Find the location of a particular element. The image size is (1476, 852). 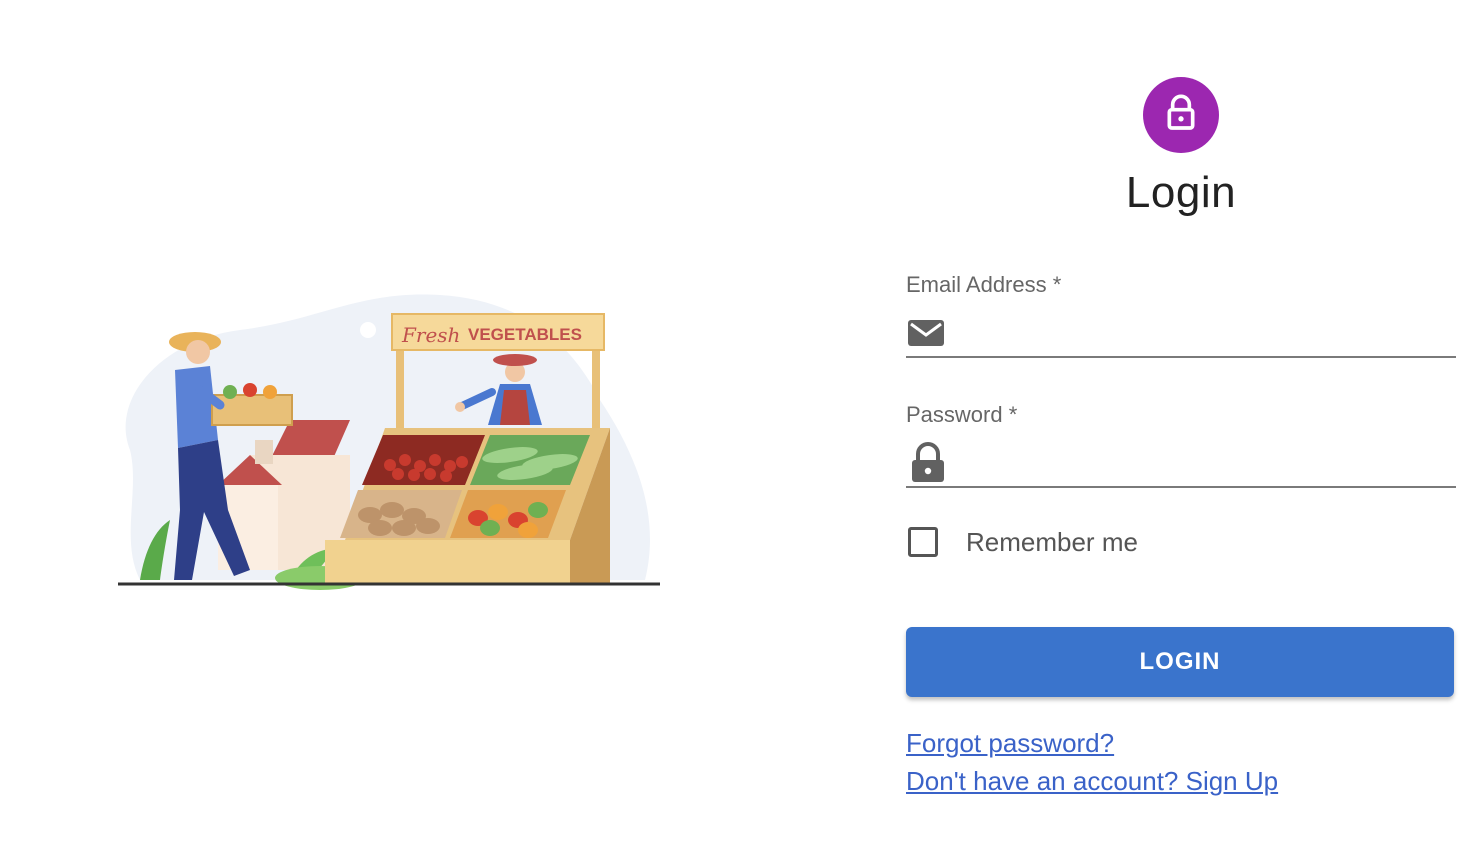

email-field: Email Address * is located at coordinates (1181, 314).